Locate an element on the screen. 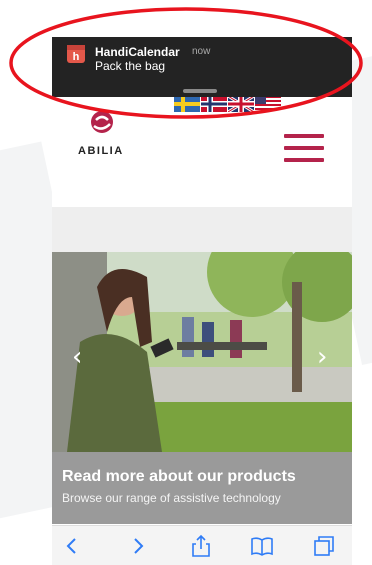 The height and width of the screenshot is (565, 372). logo-wordmark: ABILIA is located at coordinates (101, 151).